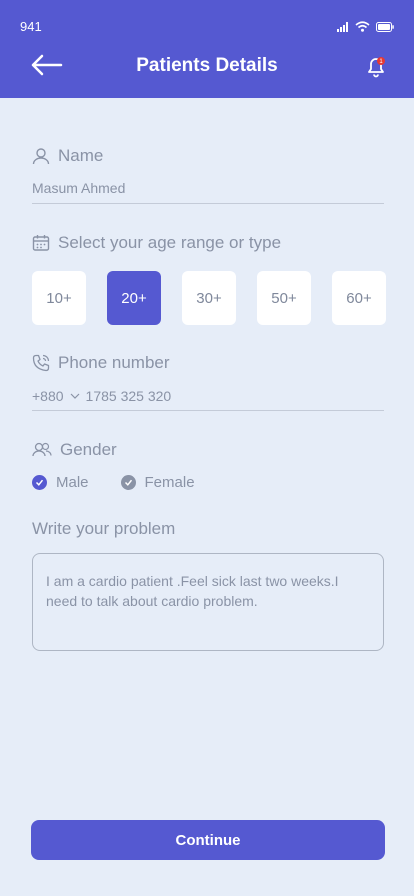 The width and height of the screenshot is (414, 896). Describe the element at coordinates (362, 26) in the screenshot. I see `wifi-icon` at that location.